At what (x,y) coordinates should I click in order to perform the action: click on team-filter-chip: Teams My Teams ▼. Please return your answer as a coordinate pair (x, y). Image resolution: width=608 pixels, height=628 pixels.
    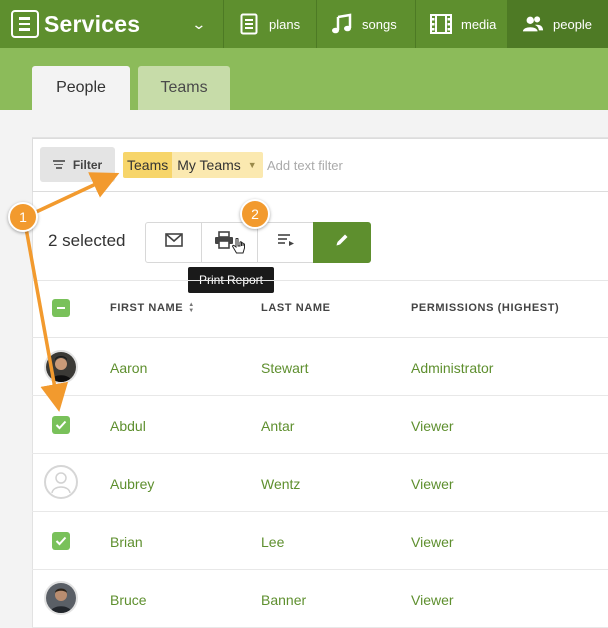
    Looking at the image, I should click on (193, 165).